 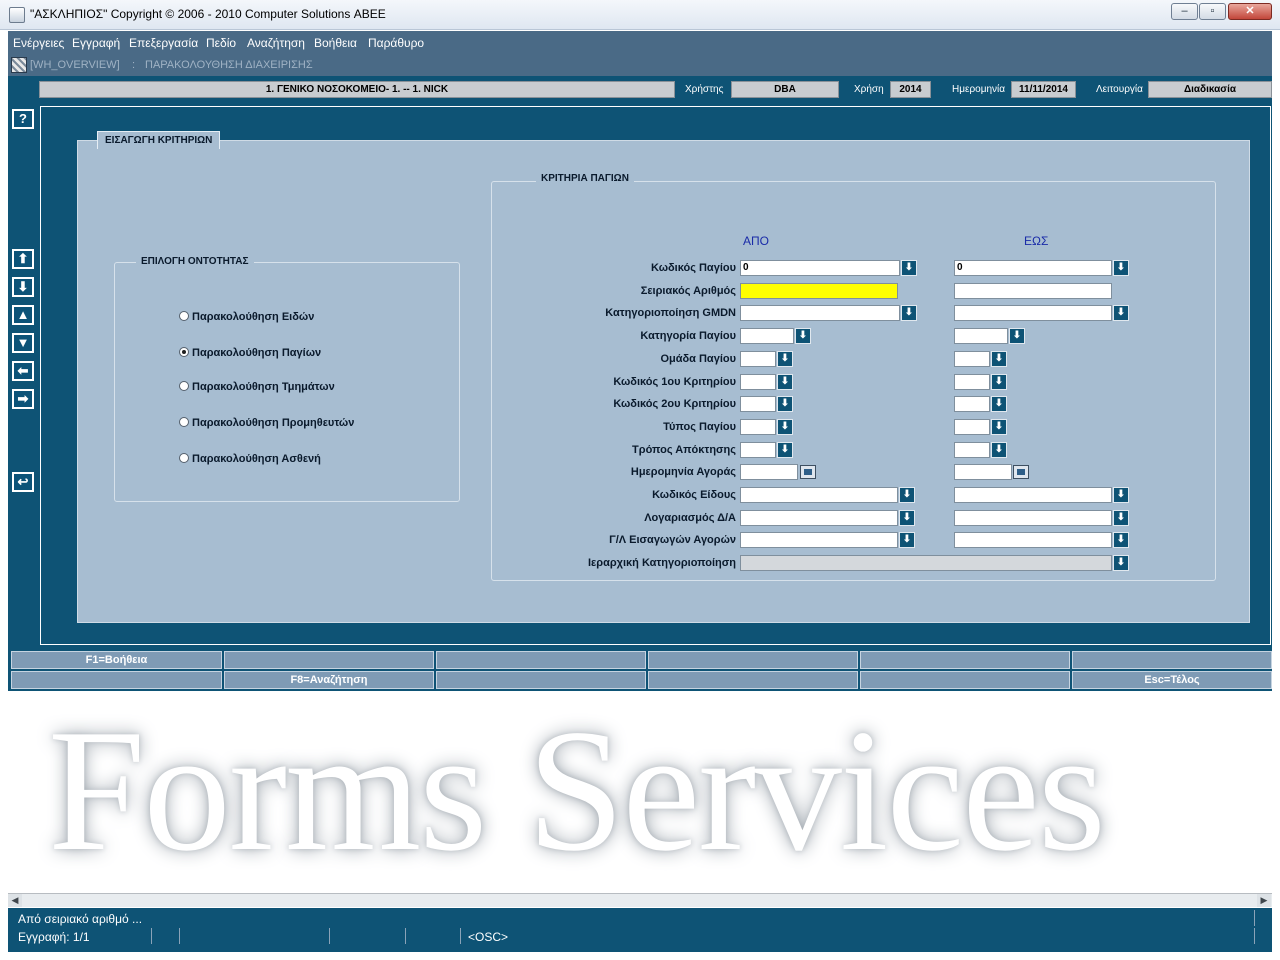 What do you see at coordinates (926, 563) in the screenshot?
I see `hierarchical-classification-field` at bounding box center [926, 563].